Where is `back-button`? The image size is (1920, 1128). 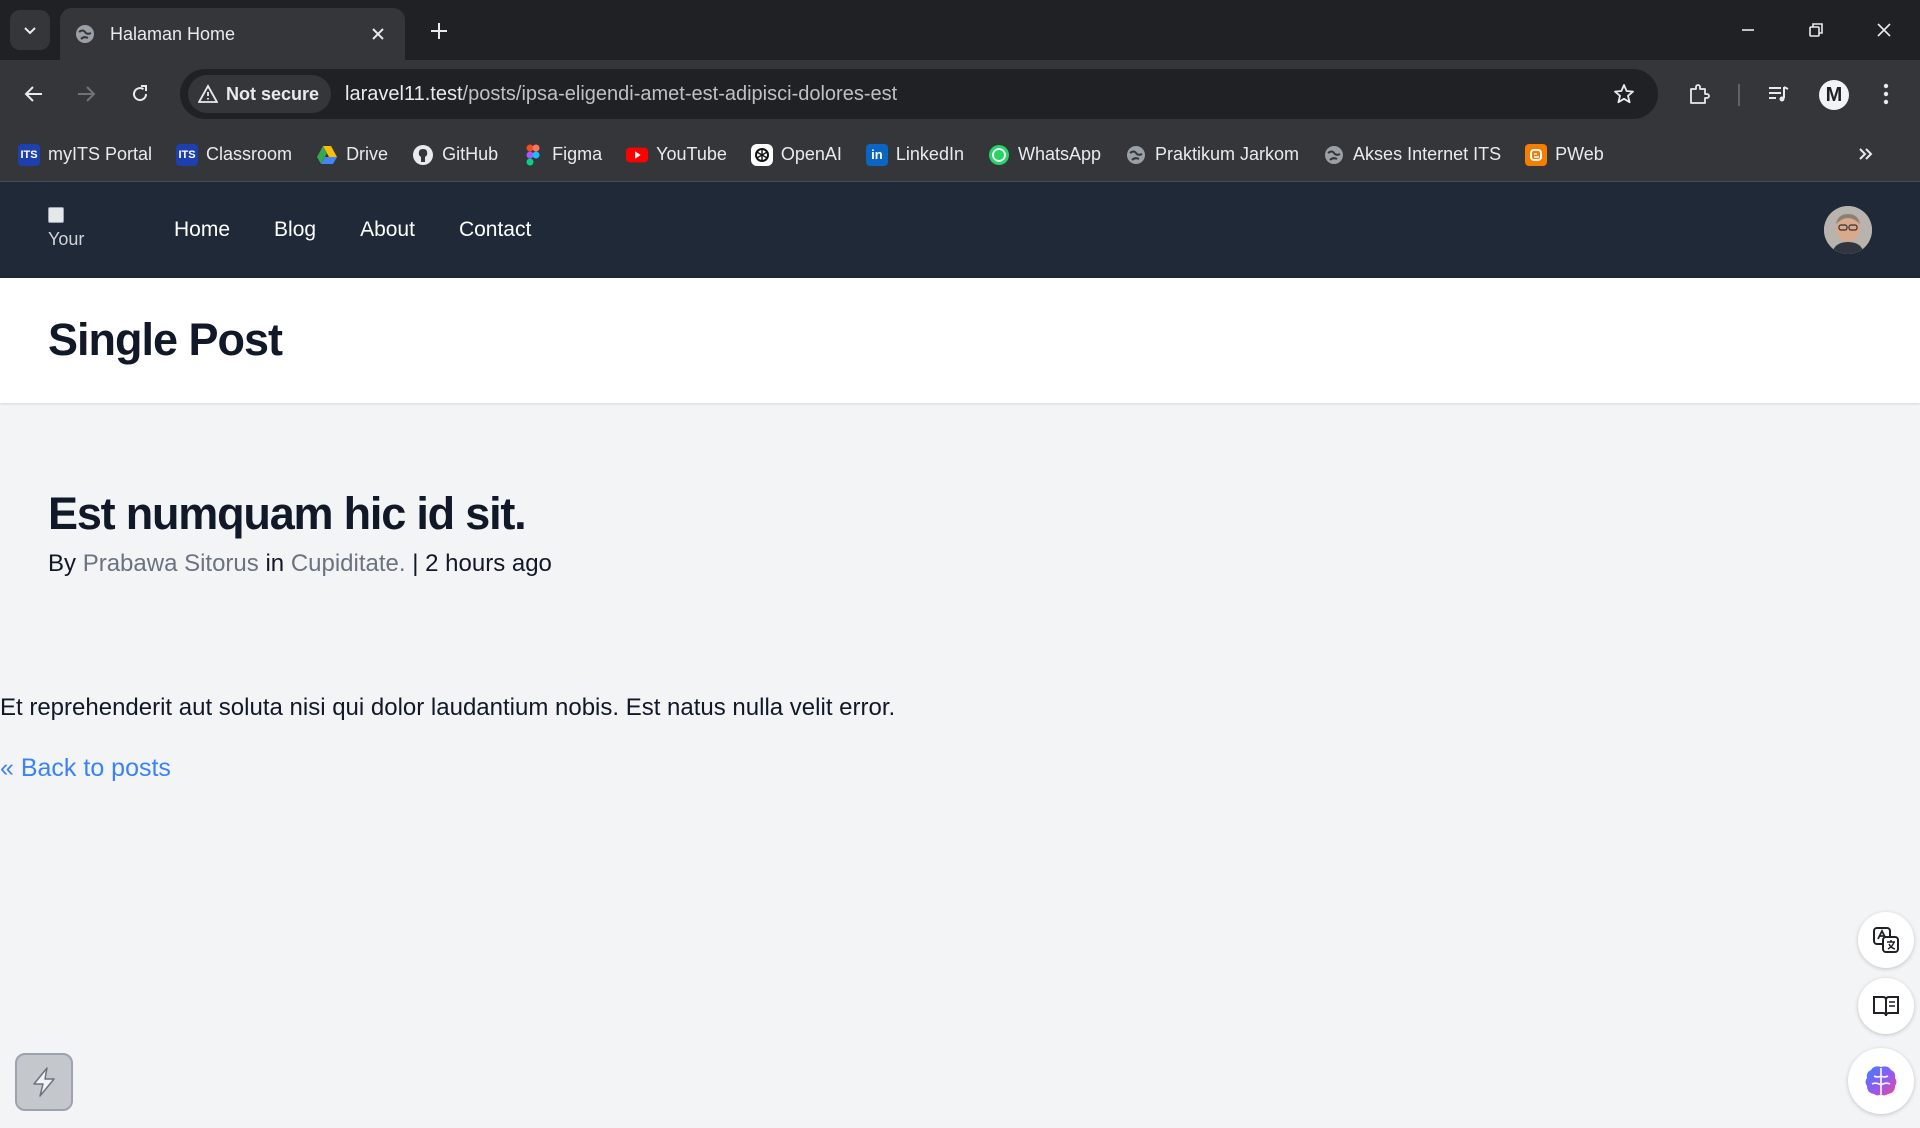 back-button is located at coordinates (34, 94).